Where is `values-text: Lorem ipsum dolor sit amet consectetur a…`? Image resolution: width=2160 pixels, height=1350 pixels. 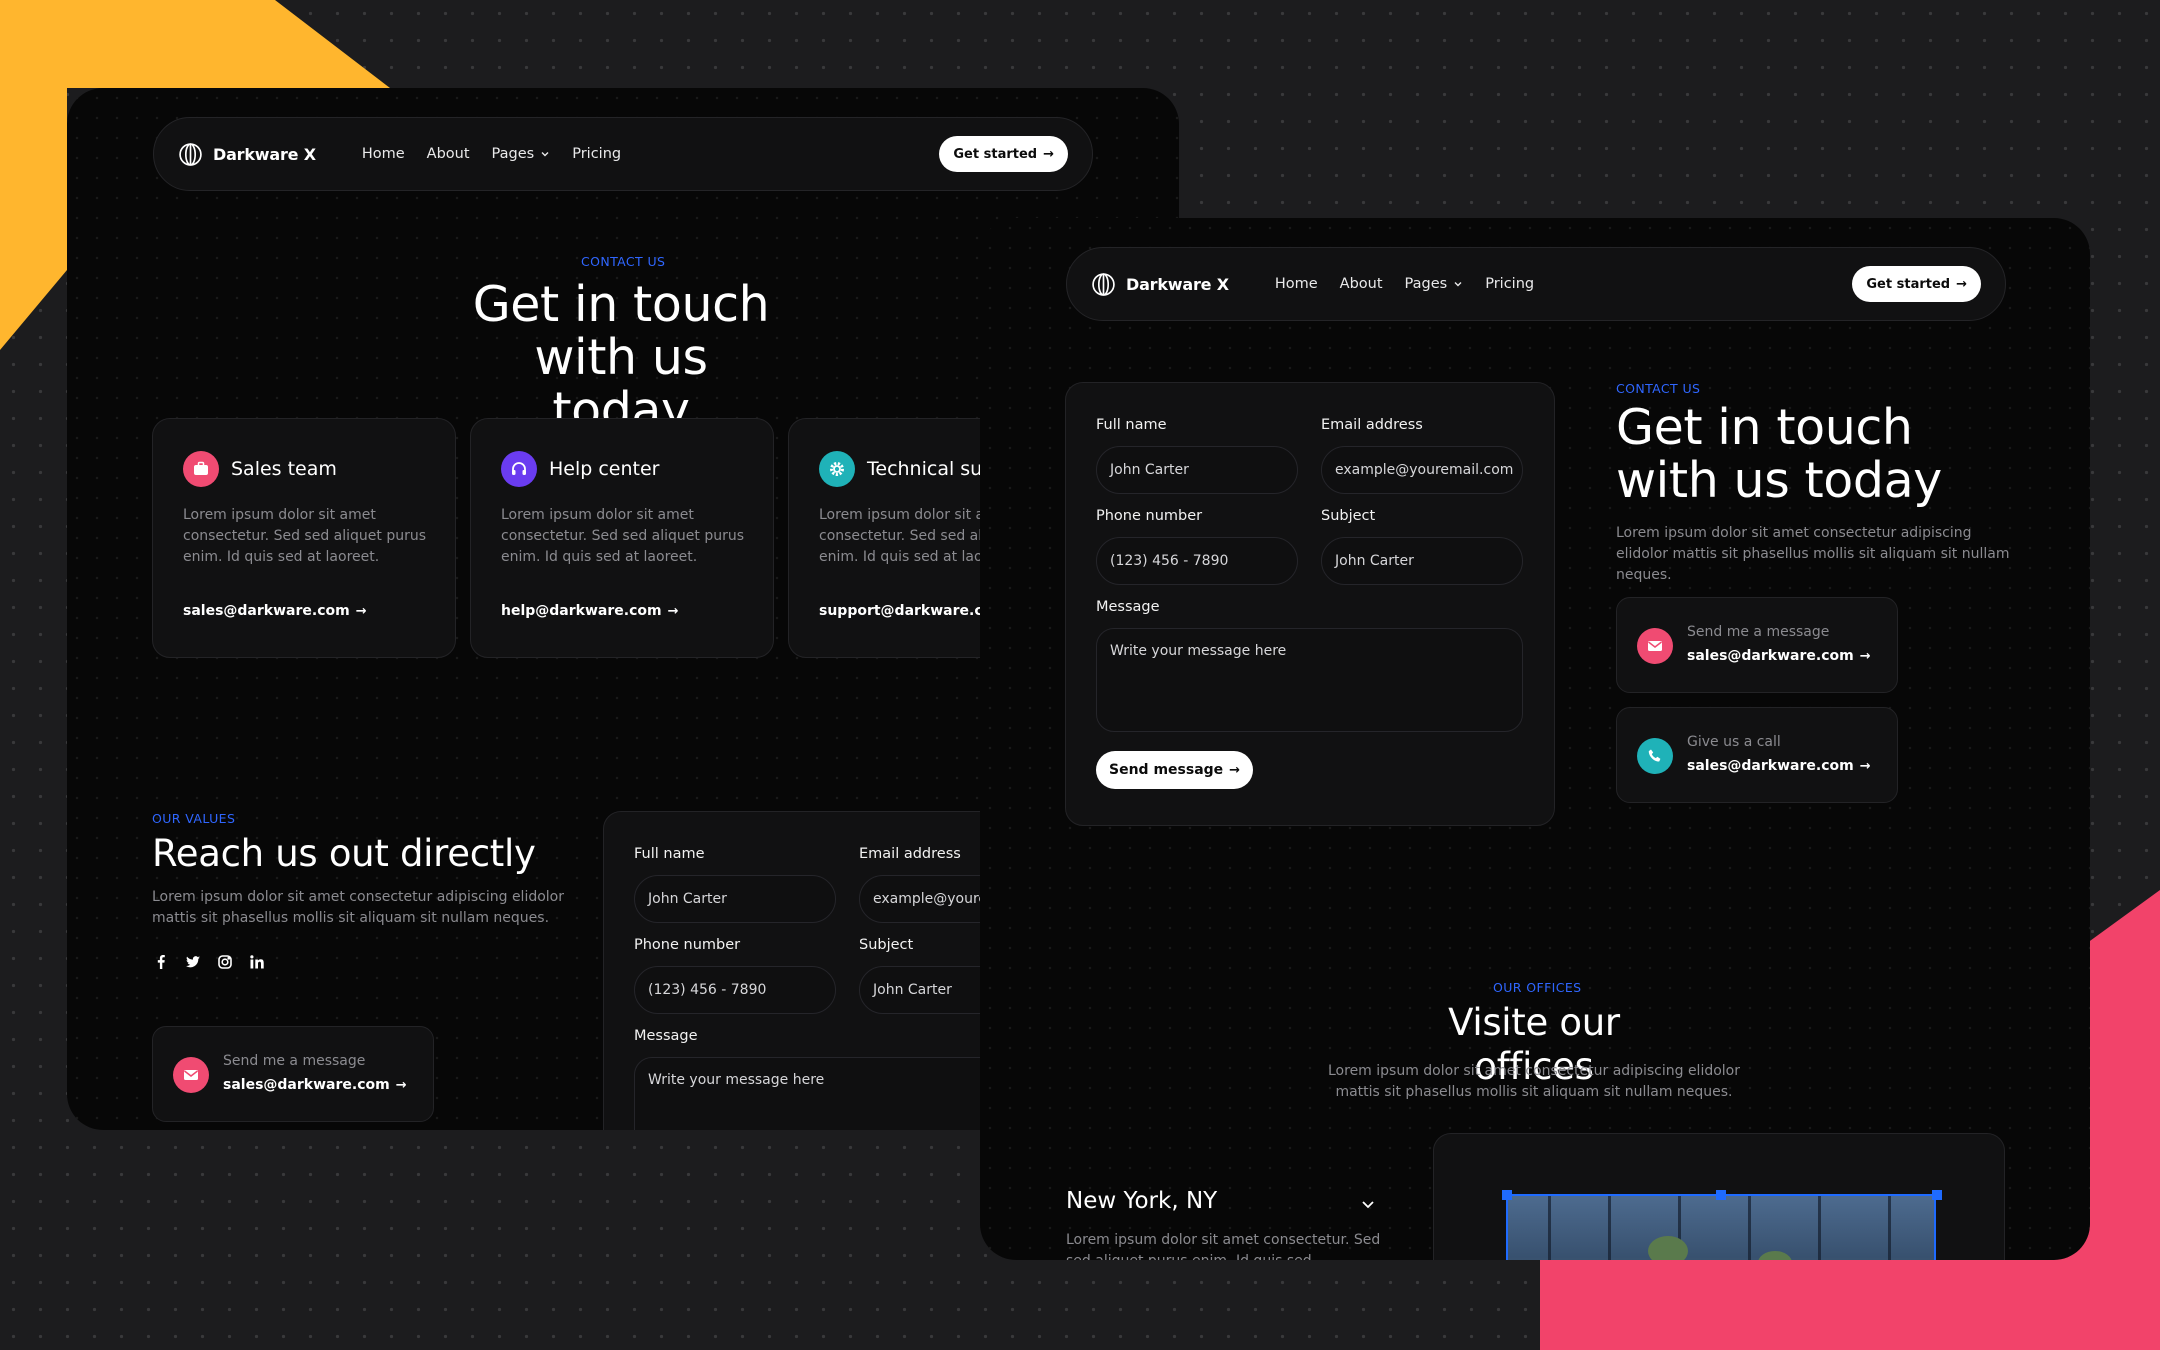
values-text: Lorem ipsum dolor sit amet consectetur a… is located at coordinates (358, 907).